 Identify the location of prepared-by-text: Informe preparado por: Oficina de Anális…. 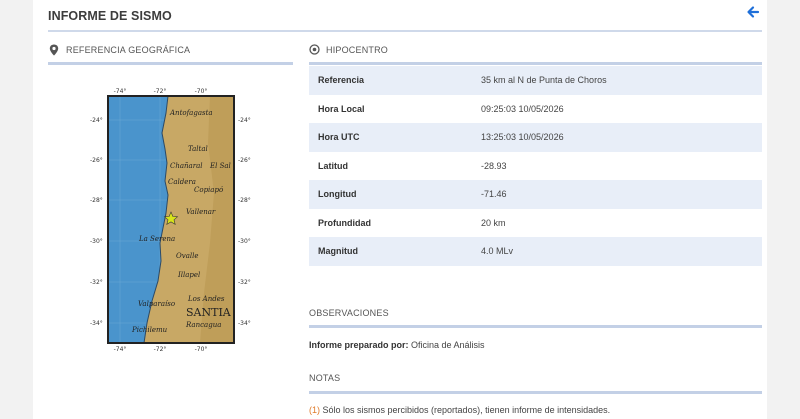
(397, 345).